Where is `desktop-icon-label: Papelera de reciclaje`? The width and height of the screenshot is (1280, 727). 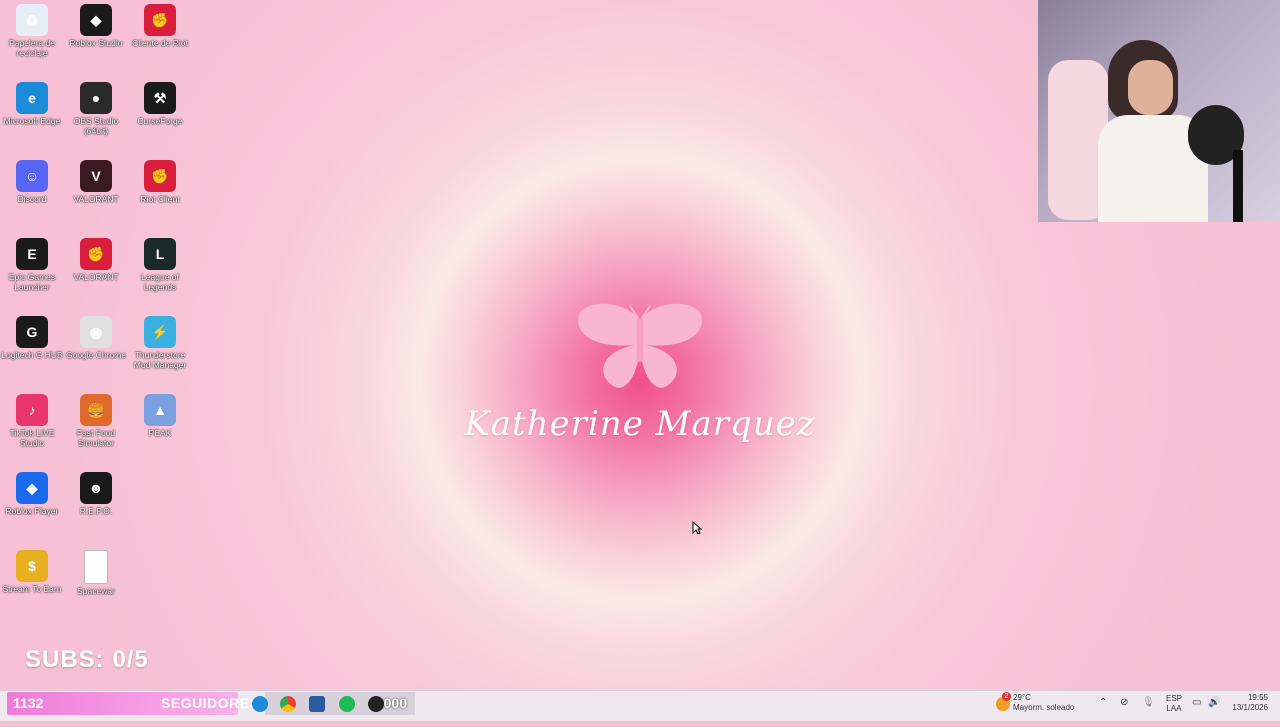 desktop-icon-label: Papelera de reciclaje is located at coordinates (32, 48).